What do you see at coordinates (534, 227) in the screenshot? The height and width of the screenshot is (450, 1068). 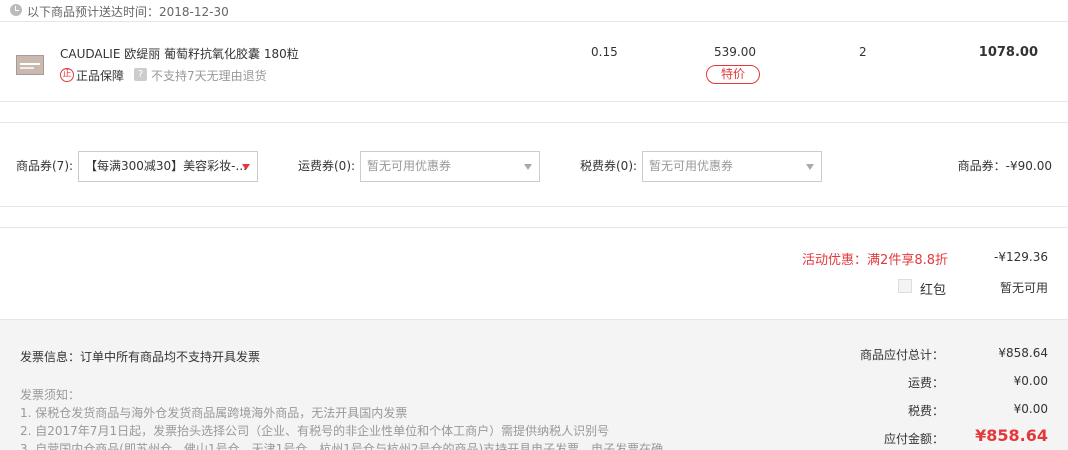 I see `divider` at bounding box center [534, 227].